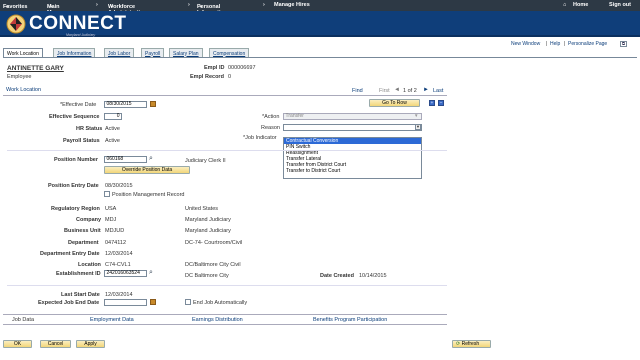  What do you see at coordinates (81, 141) in the screenshot?
I see `payroll-status-label: Payroll Status` at bounding box center [81, 141].